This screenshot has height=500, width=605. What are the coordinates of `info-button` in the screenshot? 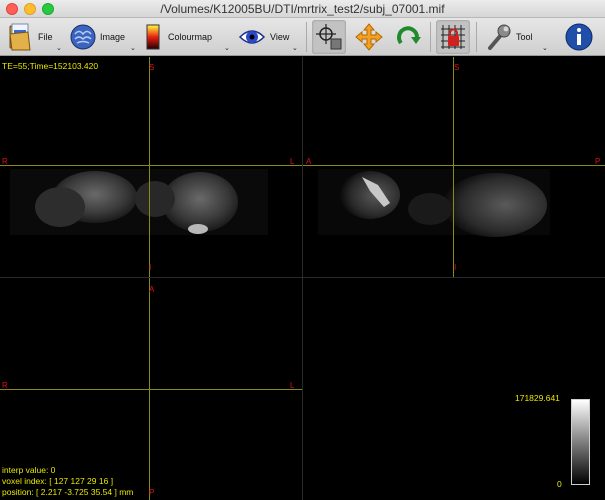 It's located at (579, 37).